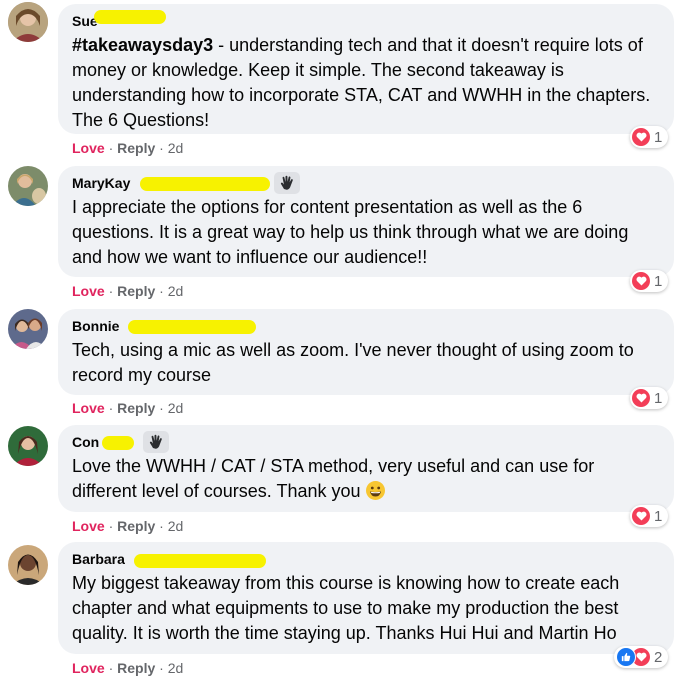 The height and width of the screenshot is (677, 675). What do you see at coordinates (95, 326) in the screenshot?
I see `comment-author: Bonnie` at bounding box center [95, 326].